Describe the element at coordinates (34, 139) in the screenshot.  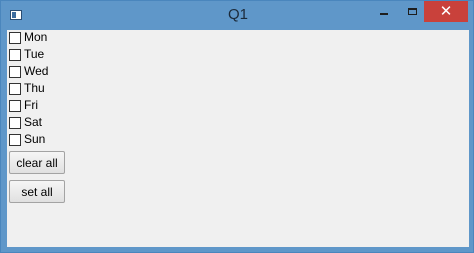
I see `checkbox-label: Sun` at that location.